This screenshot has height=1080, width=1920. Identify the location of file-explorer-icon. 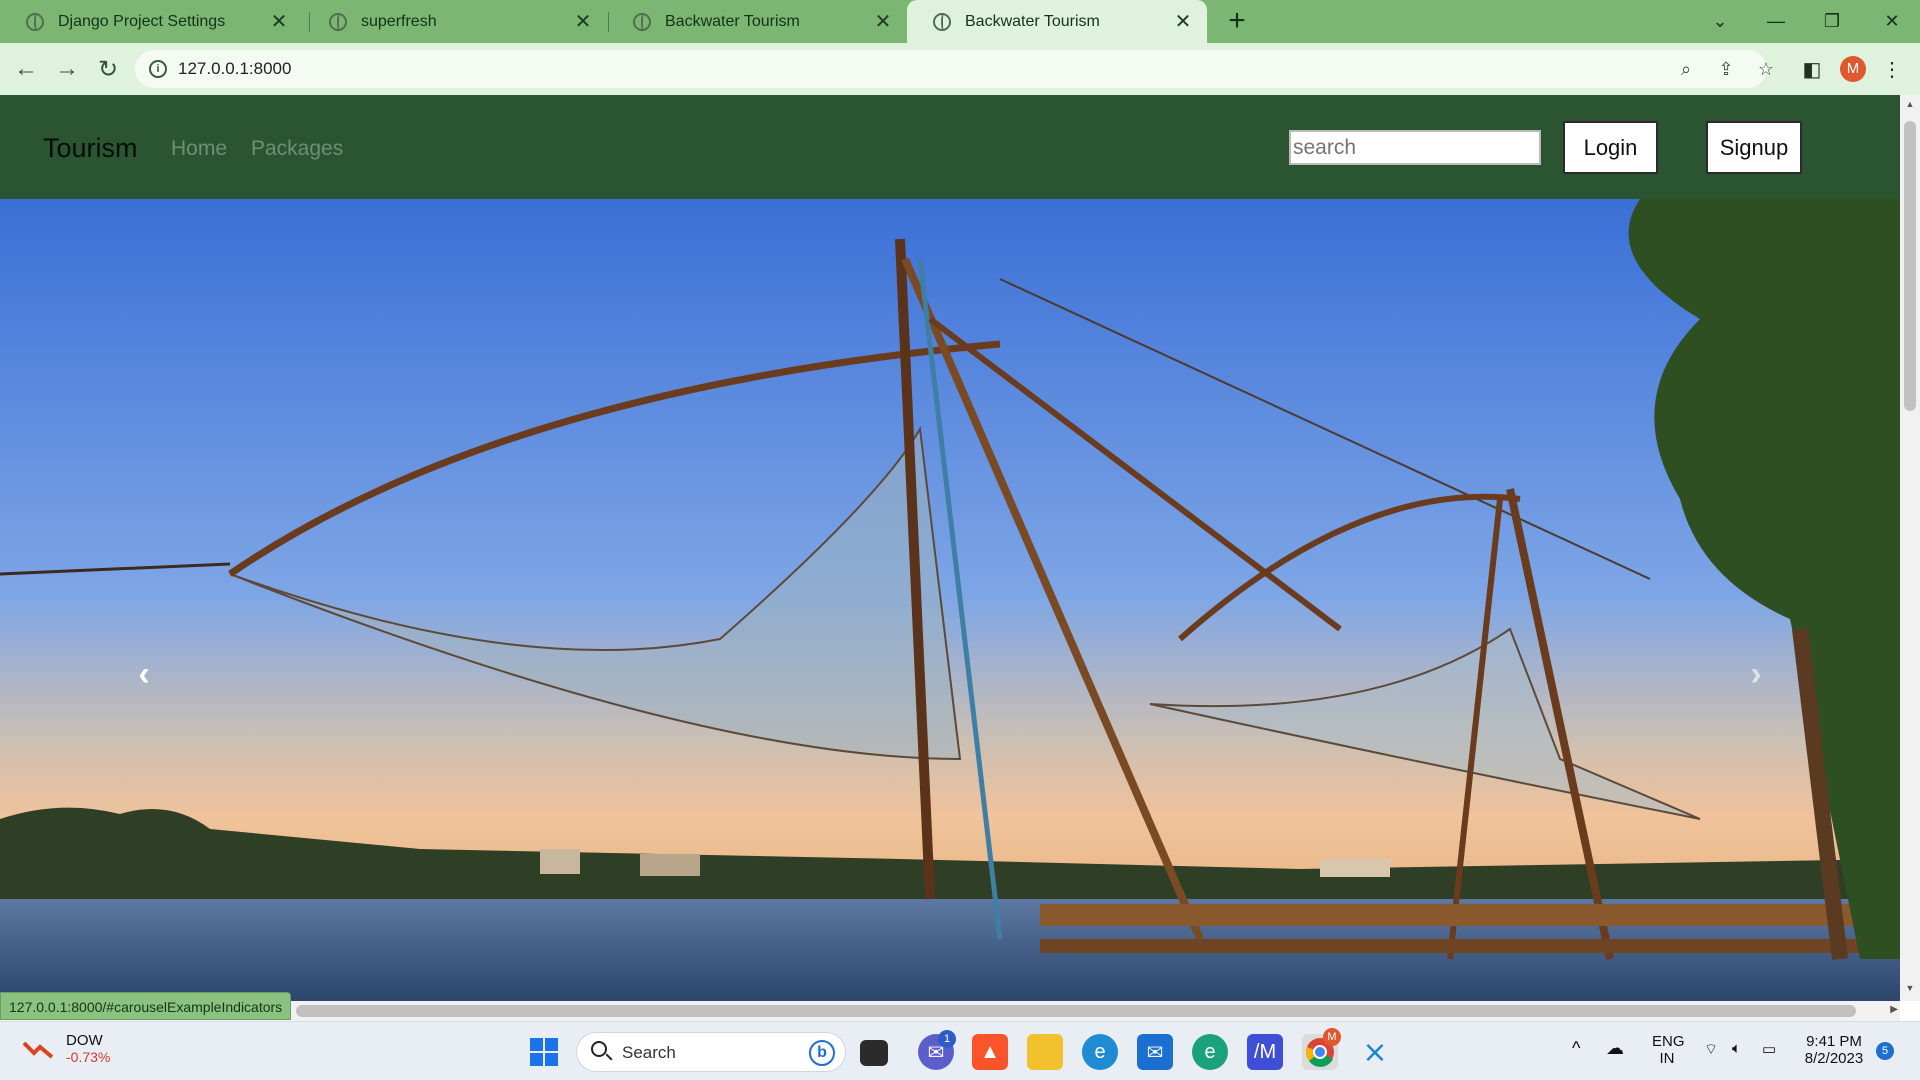
(1045, 1052).